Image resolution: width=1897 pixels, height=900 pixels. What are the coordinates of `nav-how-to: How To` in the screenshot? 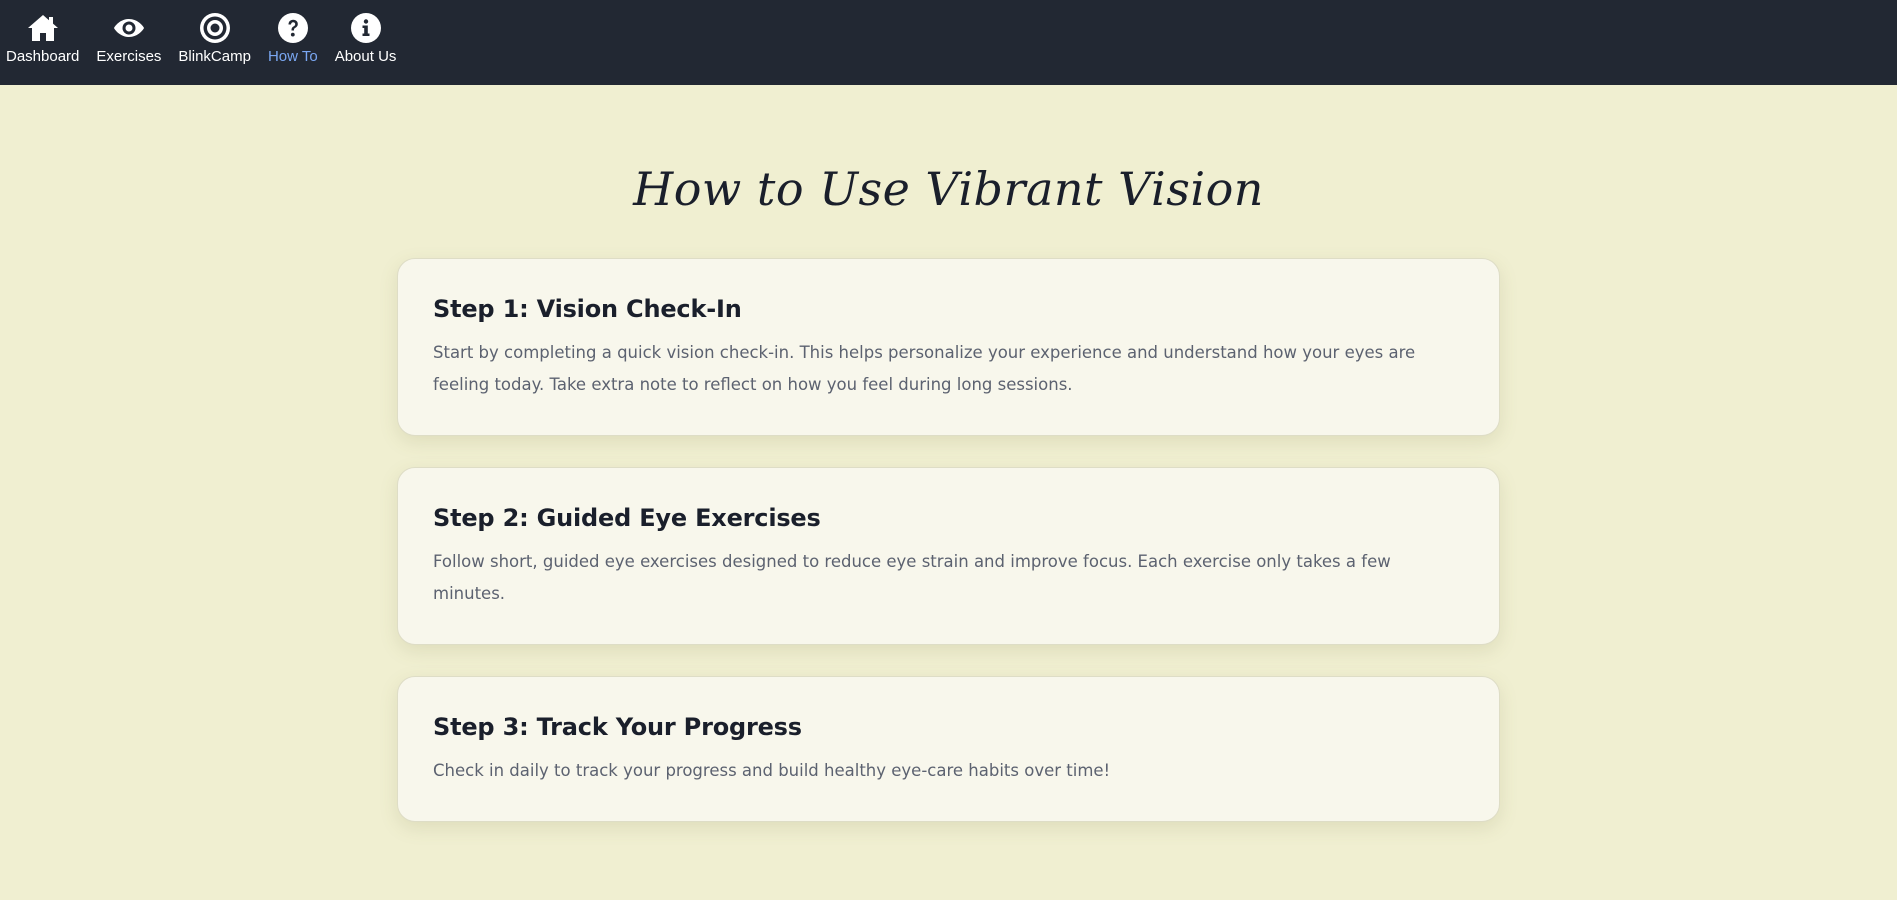 It's located at (293, 38).